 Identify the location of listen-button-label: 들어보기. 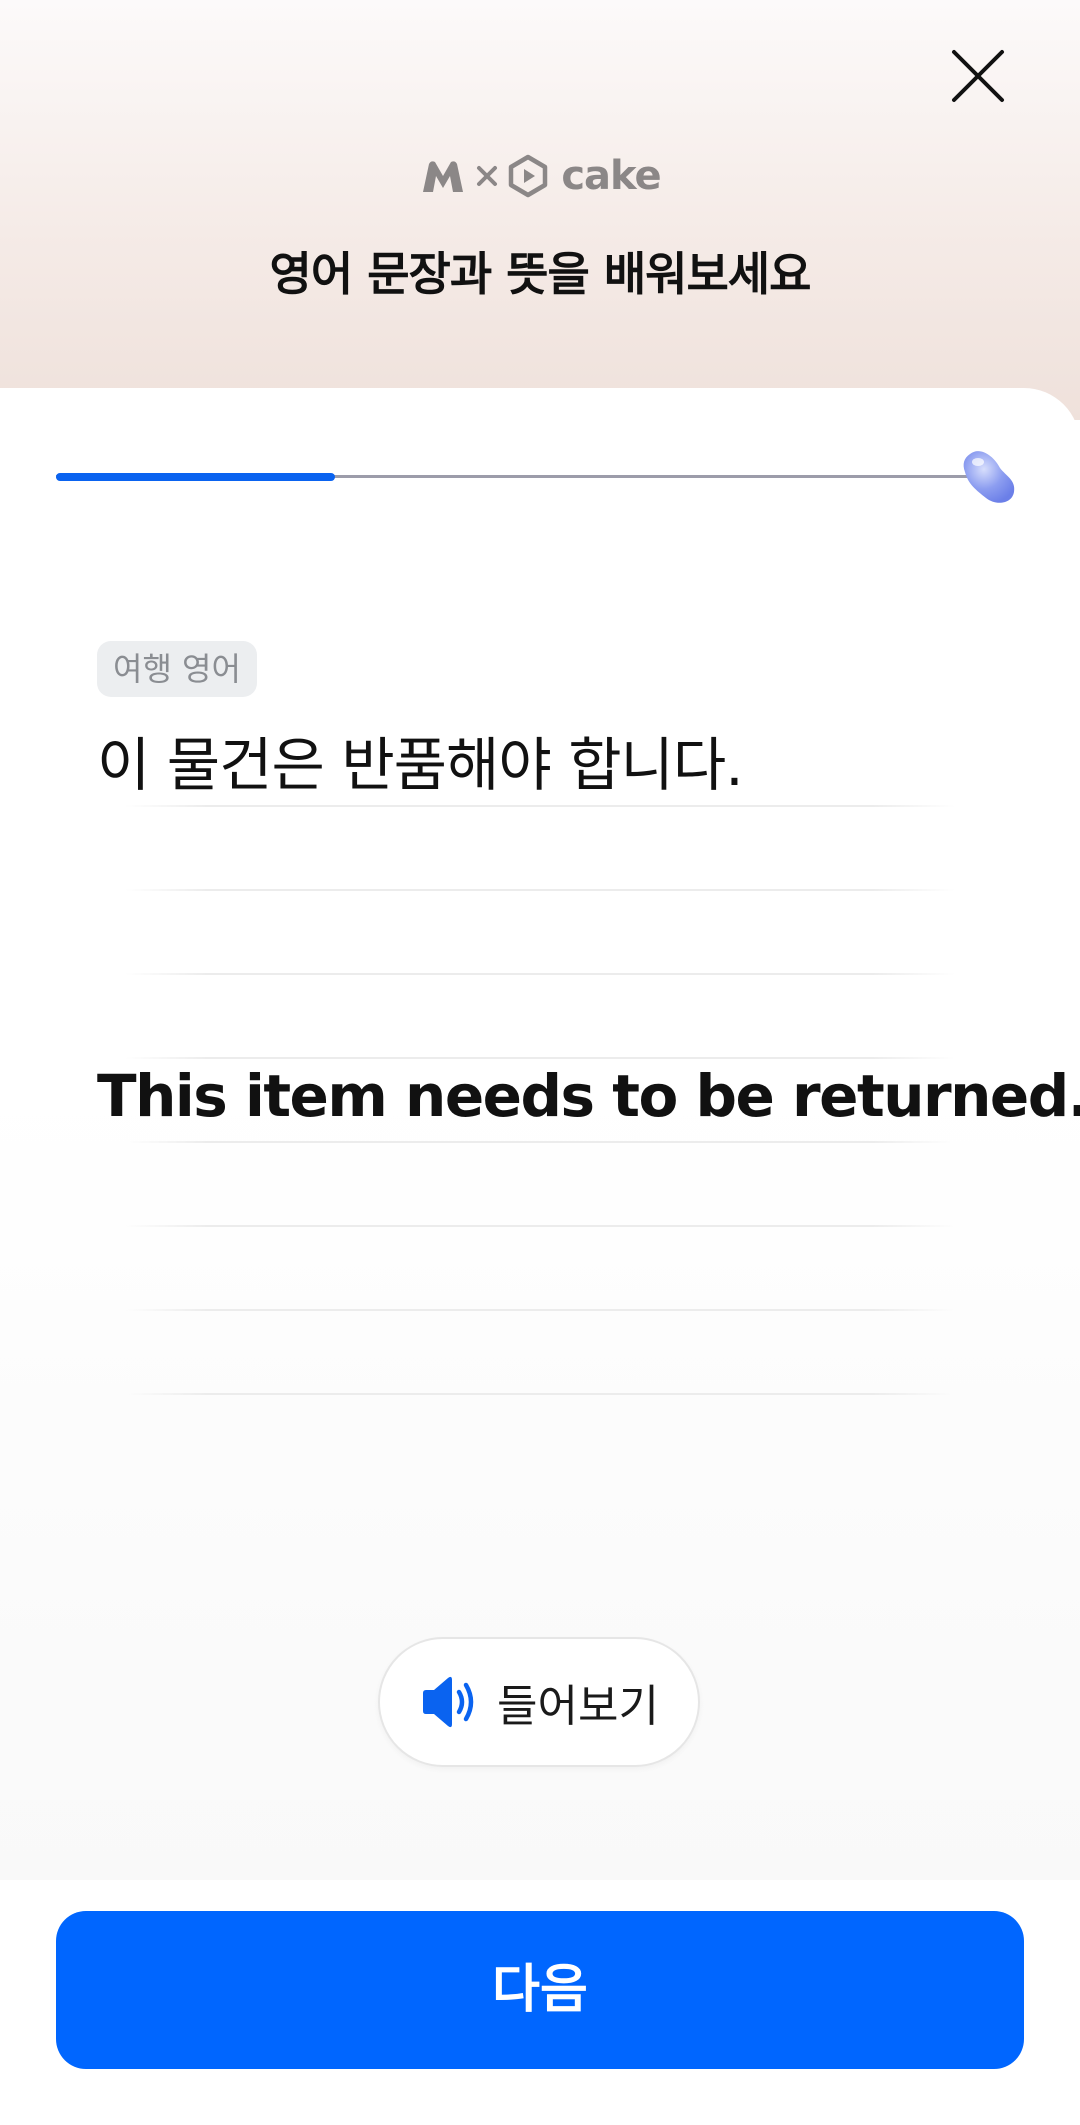
(578, 1706).